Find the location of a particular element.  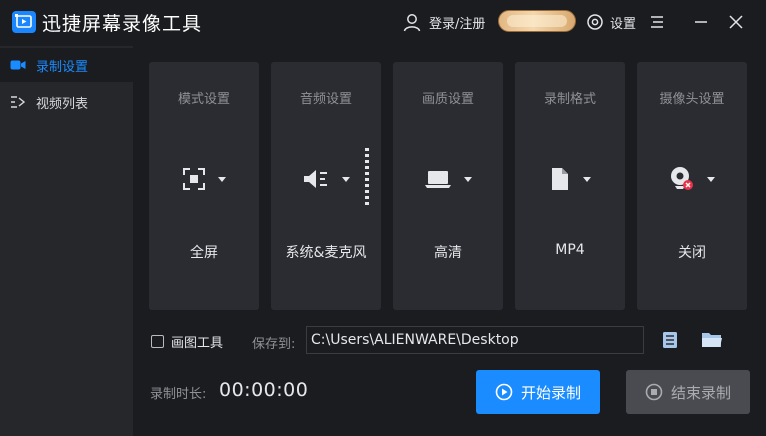

close-icon is located at coordinates (736, 22).